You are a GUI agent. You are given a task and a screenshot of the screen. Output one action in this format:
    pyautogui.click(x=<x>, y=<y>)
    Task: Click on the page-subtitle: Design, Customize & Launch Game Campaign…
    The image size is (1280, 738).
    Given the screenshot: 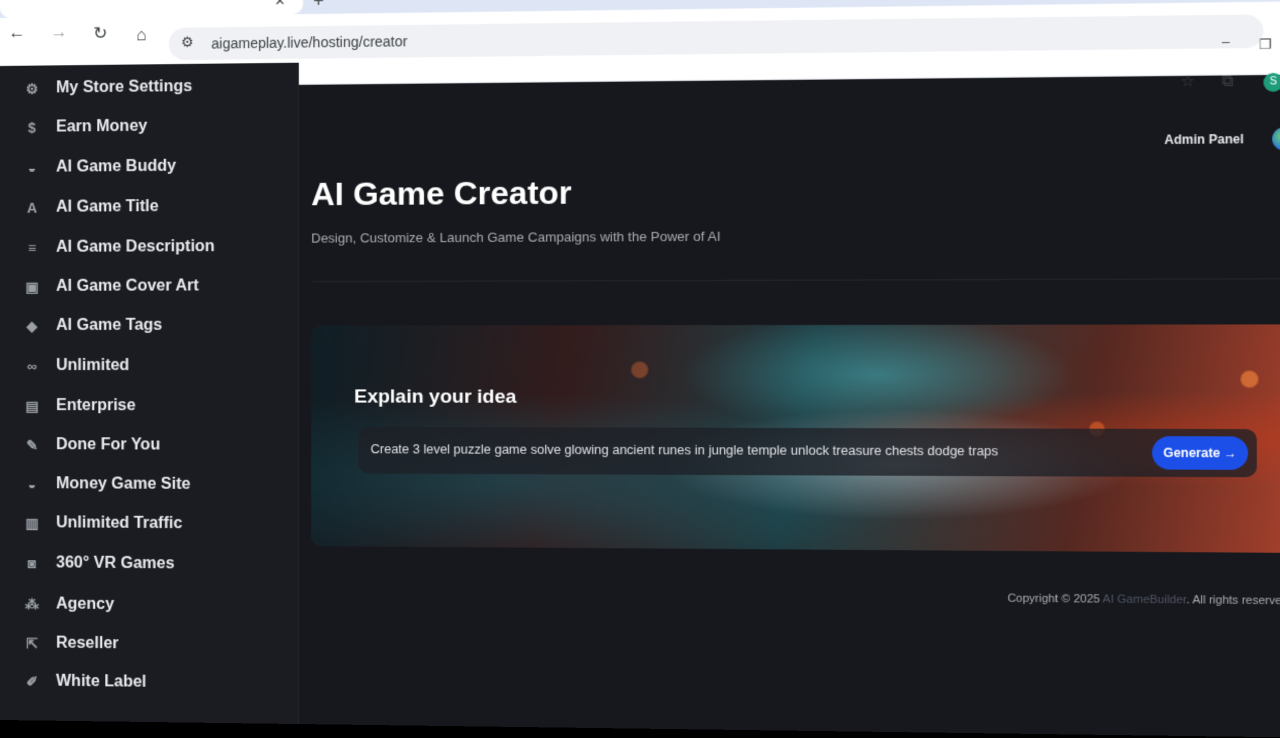 What is the action you would take?
    pyautogui.click(x=516, y=237)
    